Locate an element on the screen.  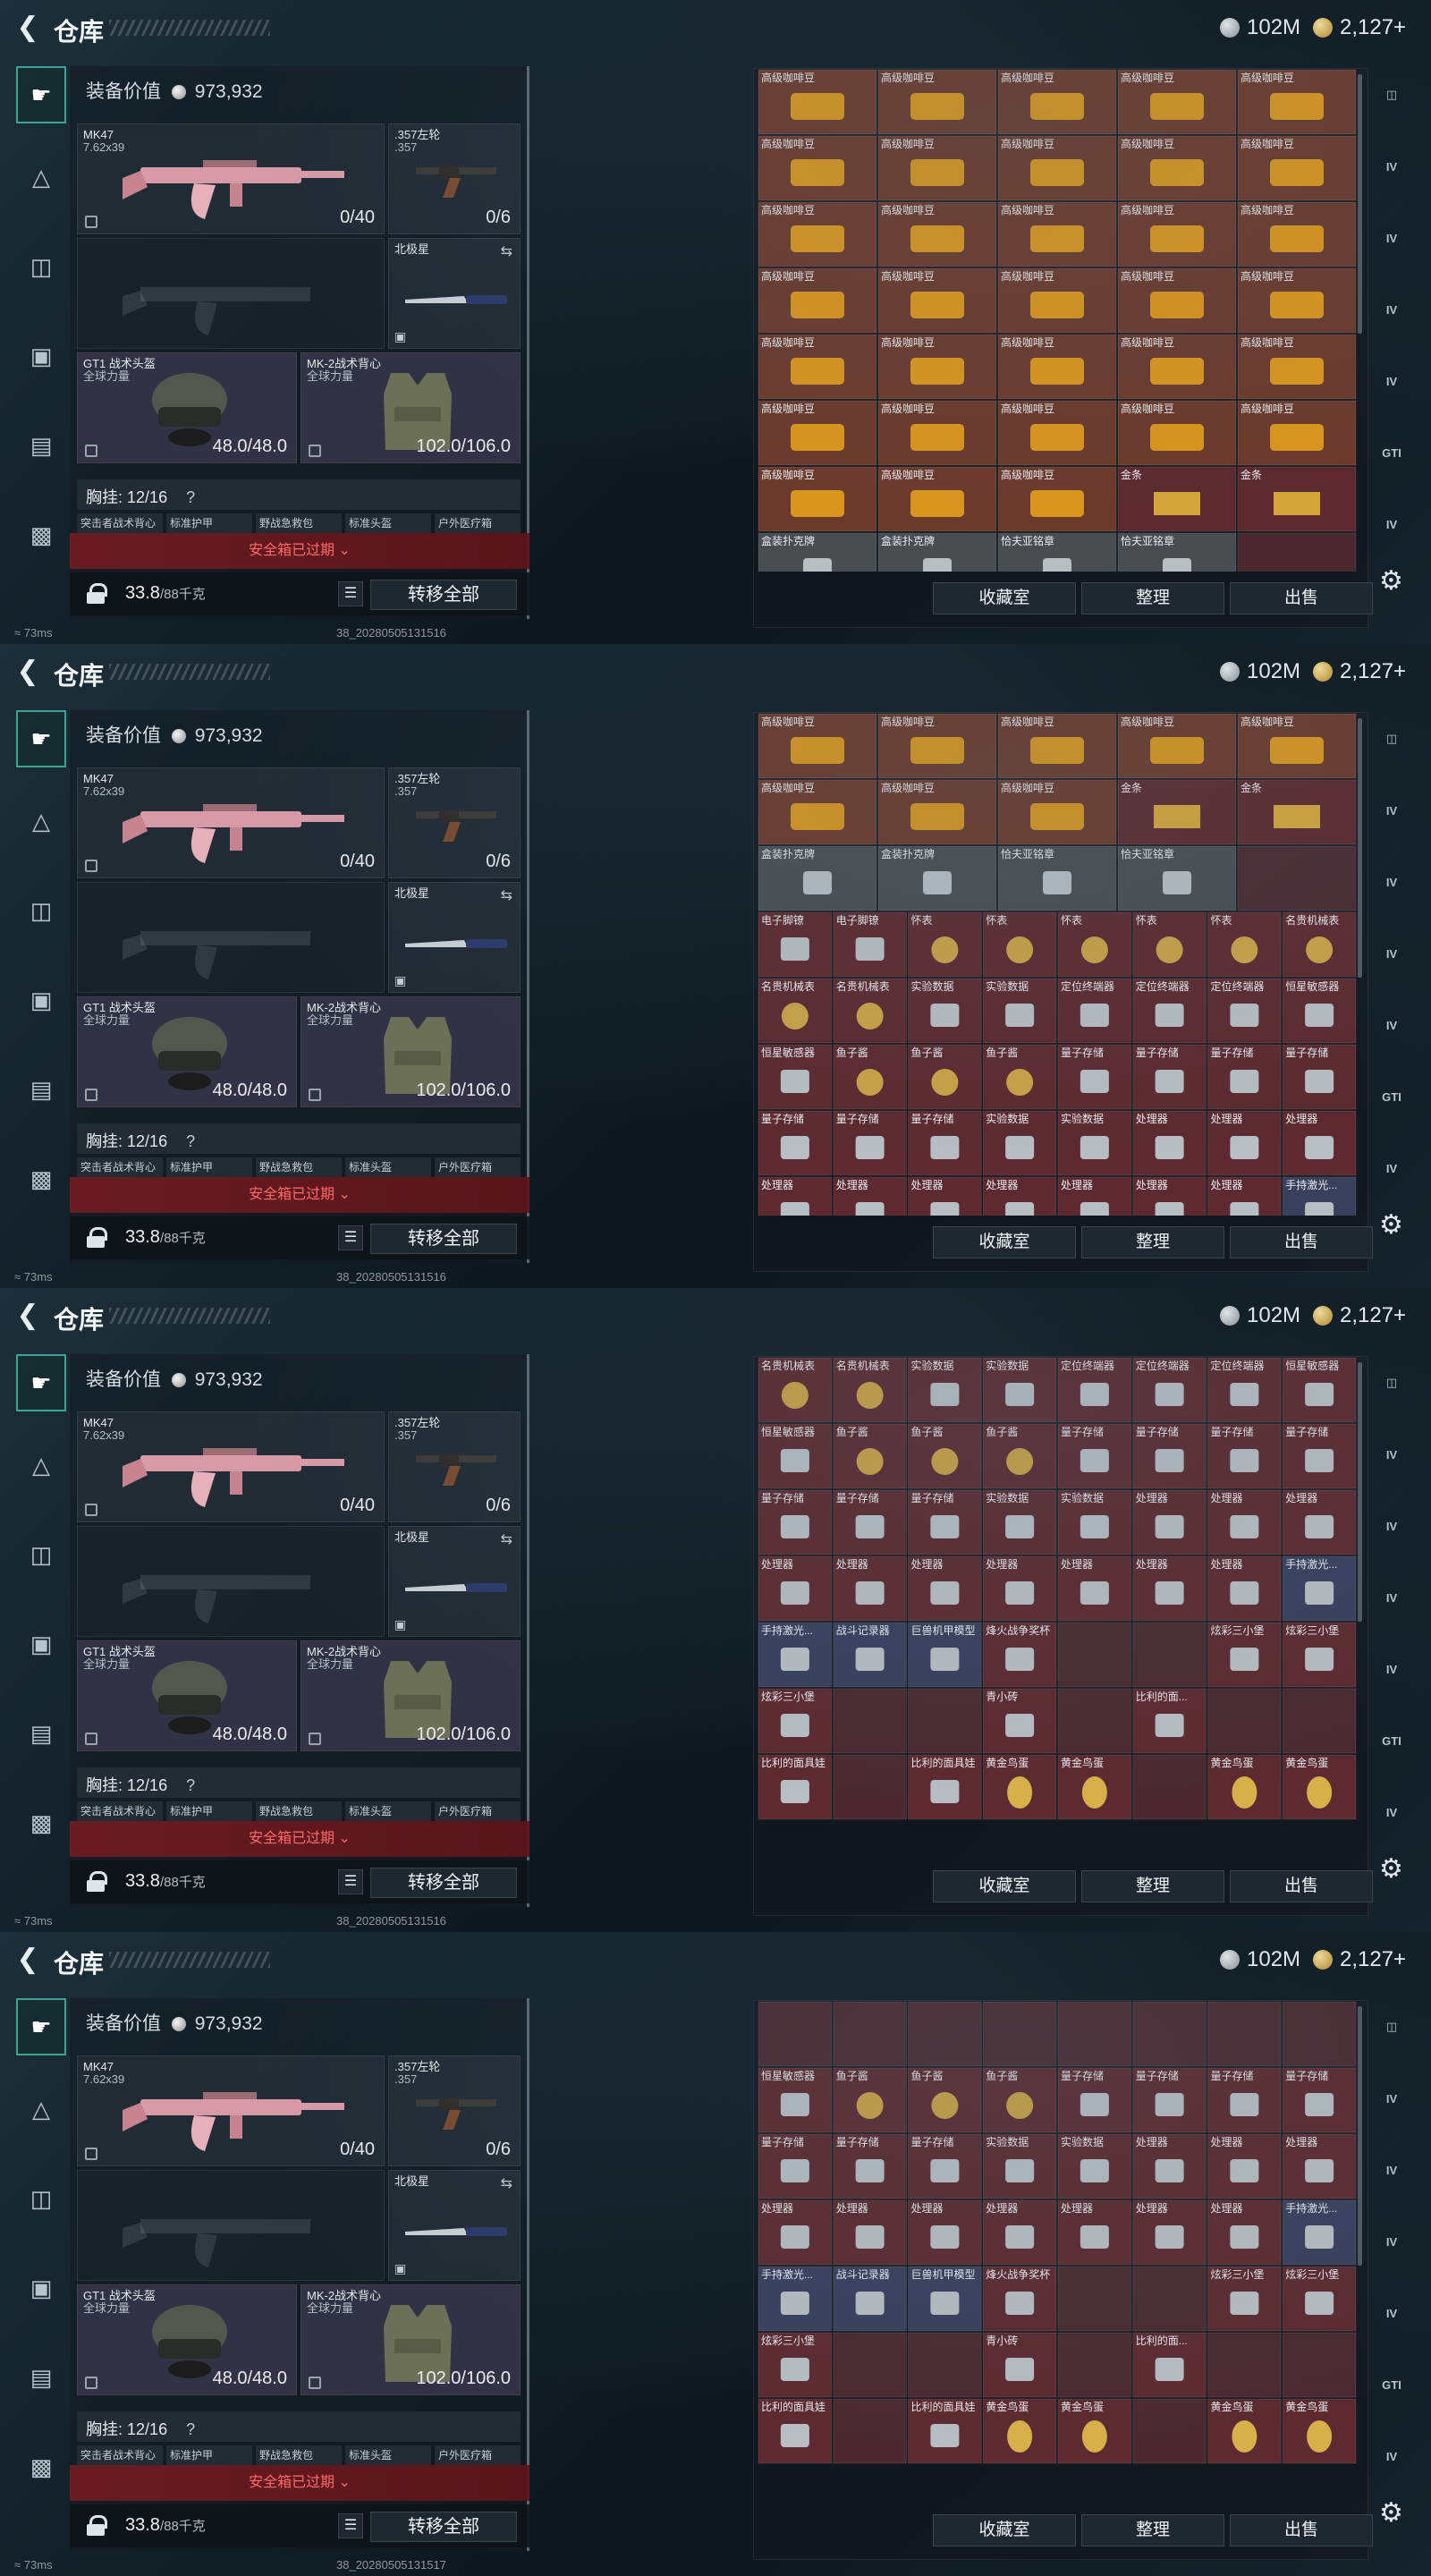
secondary-weapon-slot is located at coordinates (231, 293).